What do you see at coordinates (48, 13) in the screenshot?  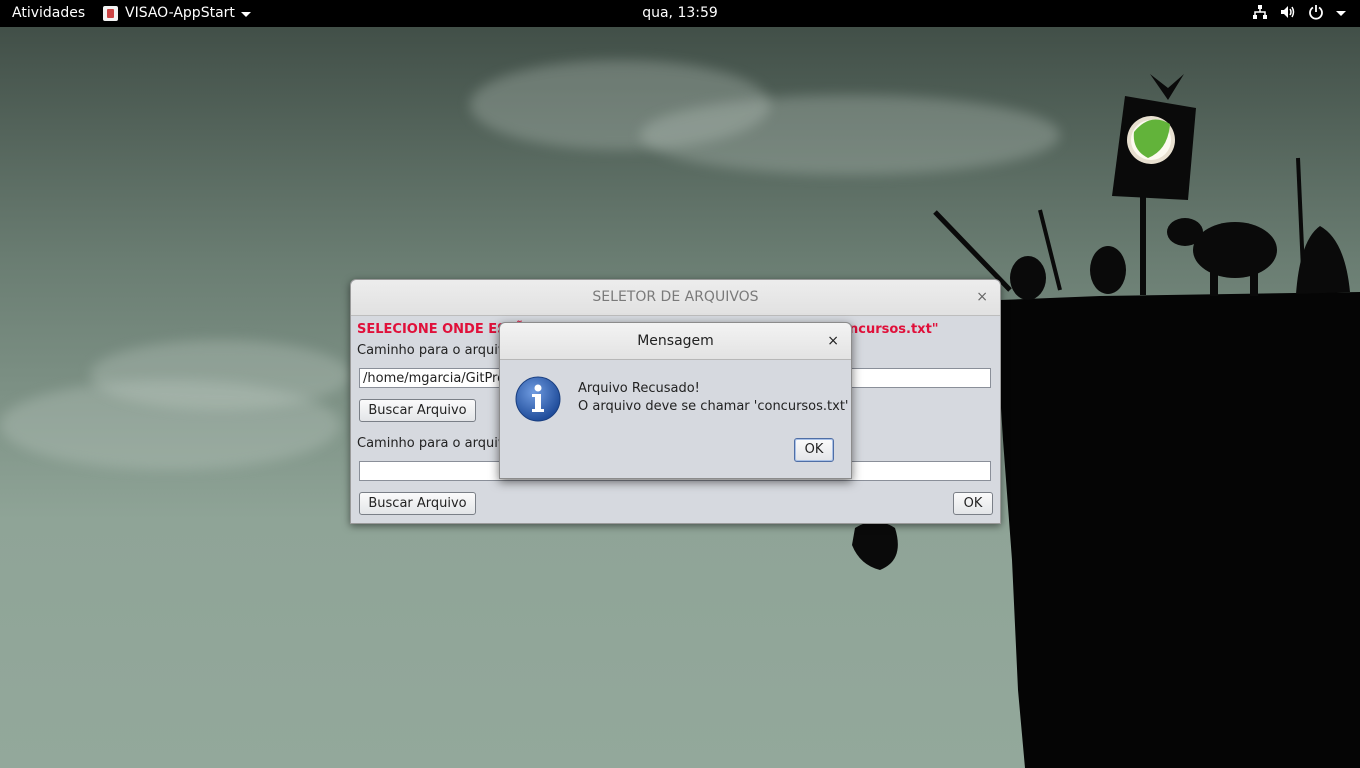 I see `activities-button: Atividades` at bounding box center [48, 13].